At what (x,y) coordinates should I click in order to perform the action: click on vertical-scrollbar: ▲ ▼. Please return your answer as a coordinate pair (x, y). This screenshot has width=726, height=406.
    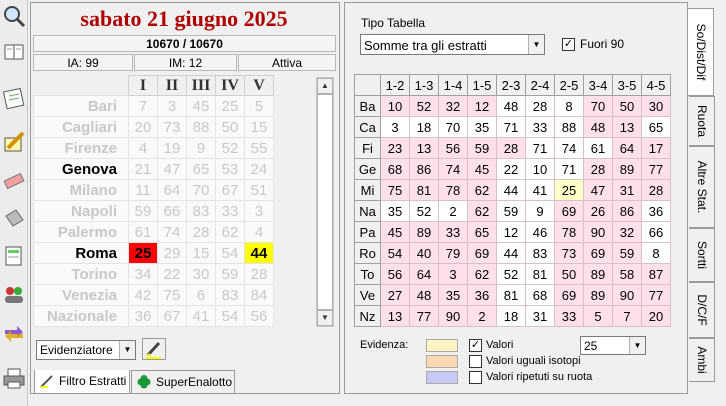
    Looking at the image, I should click on (325, 202).